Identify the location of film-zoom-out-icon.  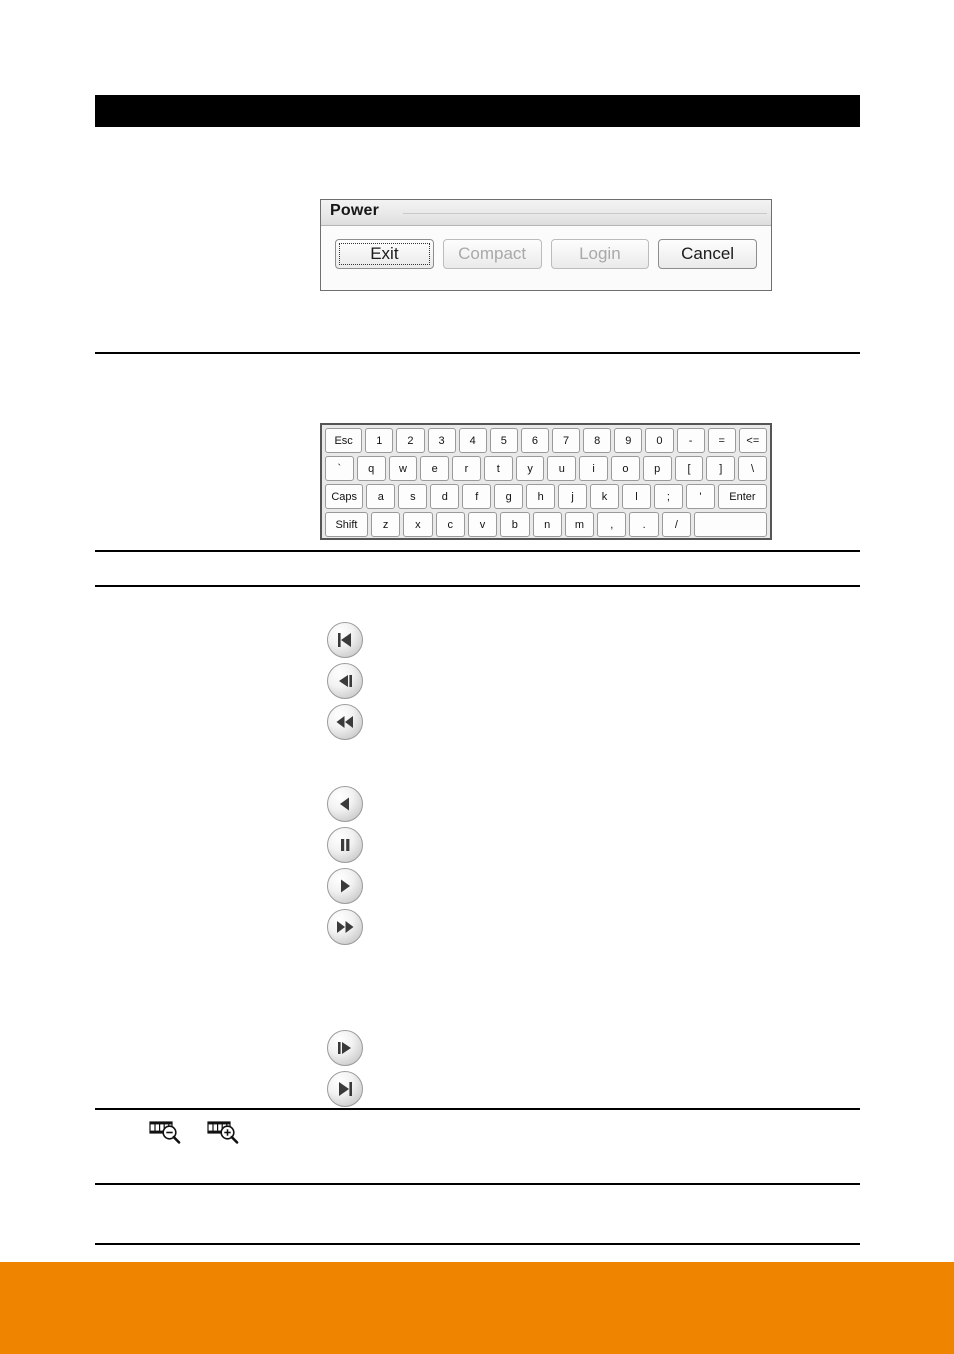
(167, 1136).